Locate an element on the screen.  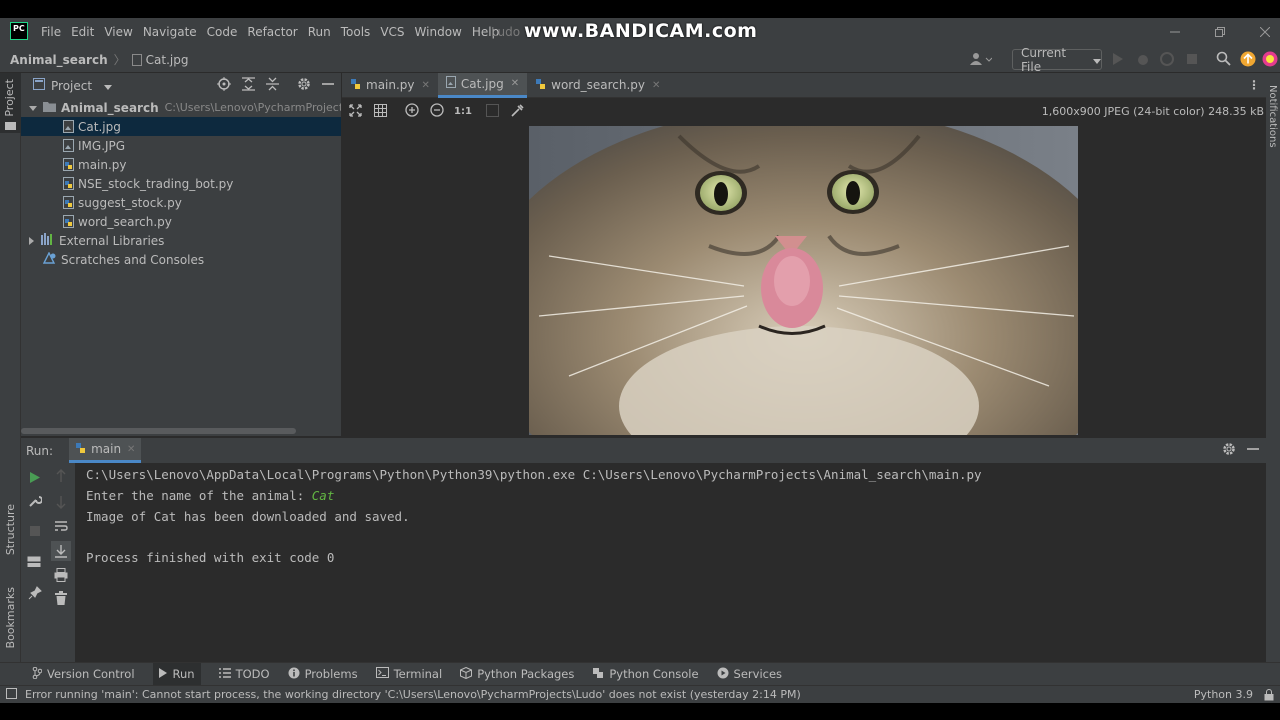
menu-tools: Tools is located at coordinates (356, 32).